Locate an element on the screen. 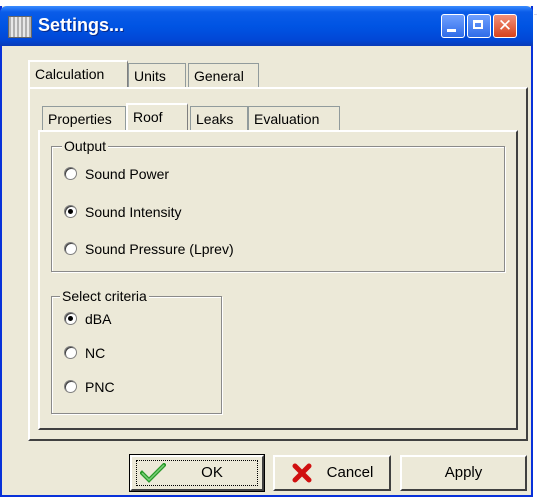 This screenshot has width=537, height=501. button-label: Cancel is located at coordinates (350, 472).